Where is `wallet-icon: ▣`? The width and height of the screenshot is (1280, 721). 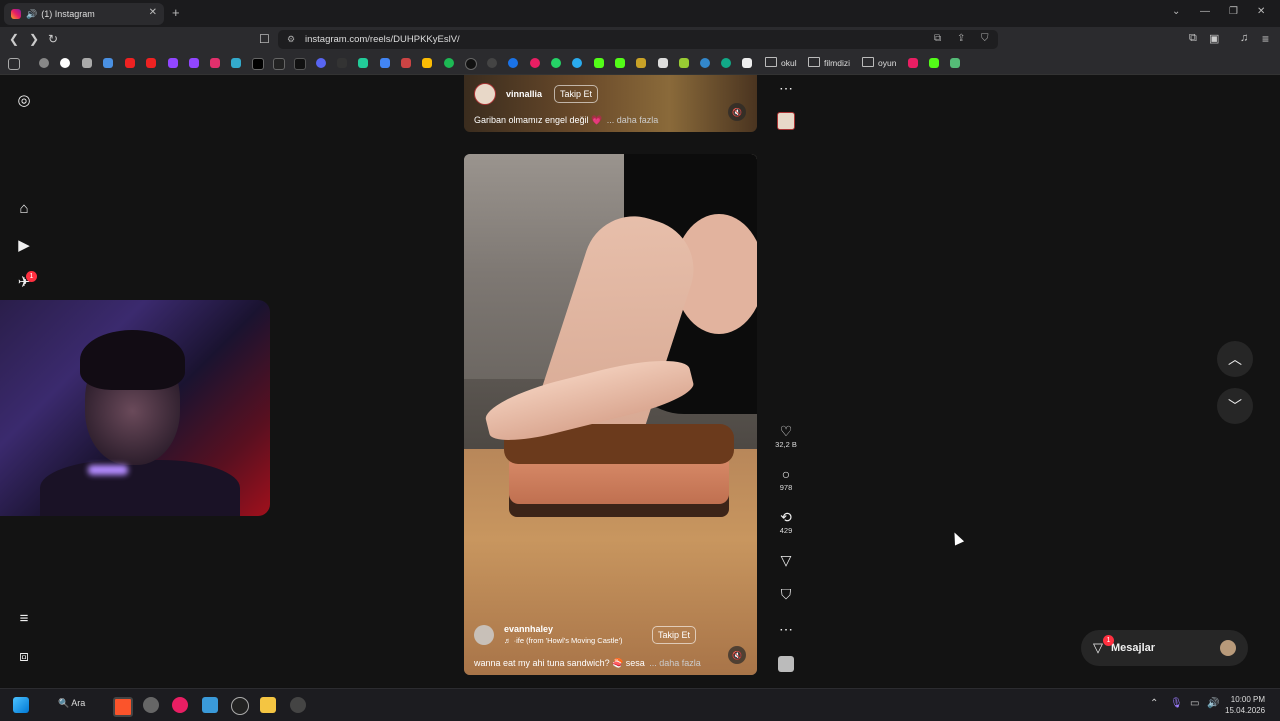 wallet-icon: ▣ is located at coordinates (1214, 38).